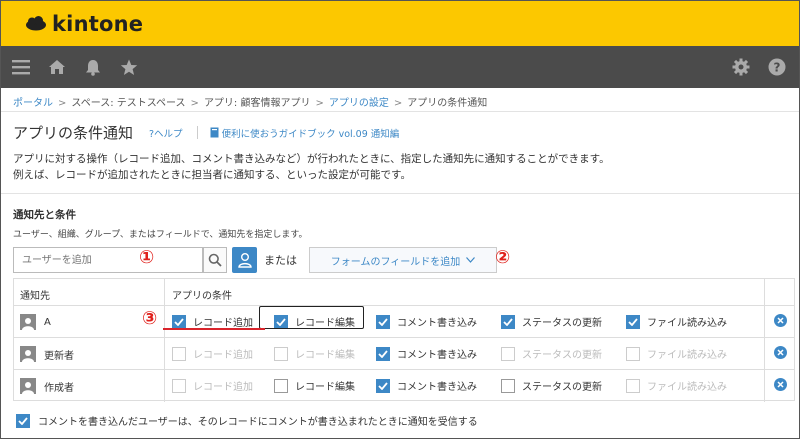 The image size is (800, 439). What do you see at coordinates (108, 260) in the screenshot?
I see `user-search-input` at bounding box center [108, 260].